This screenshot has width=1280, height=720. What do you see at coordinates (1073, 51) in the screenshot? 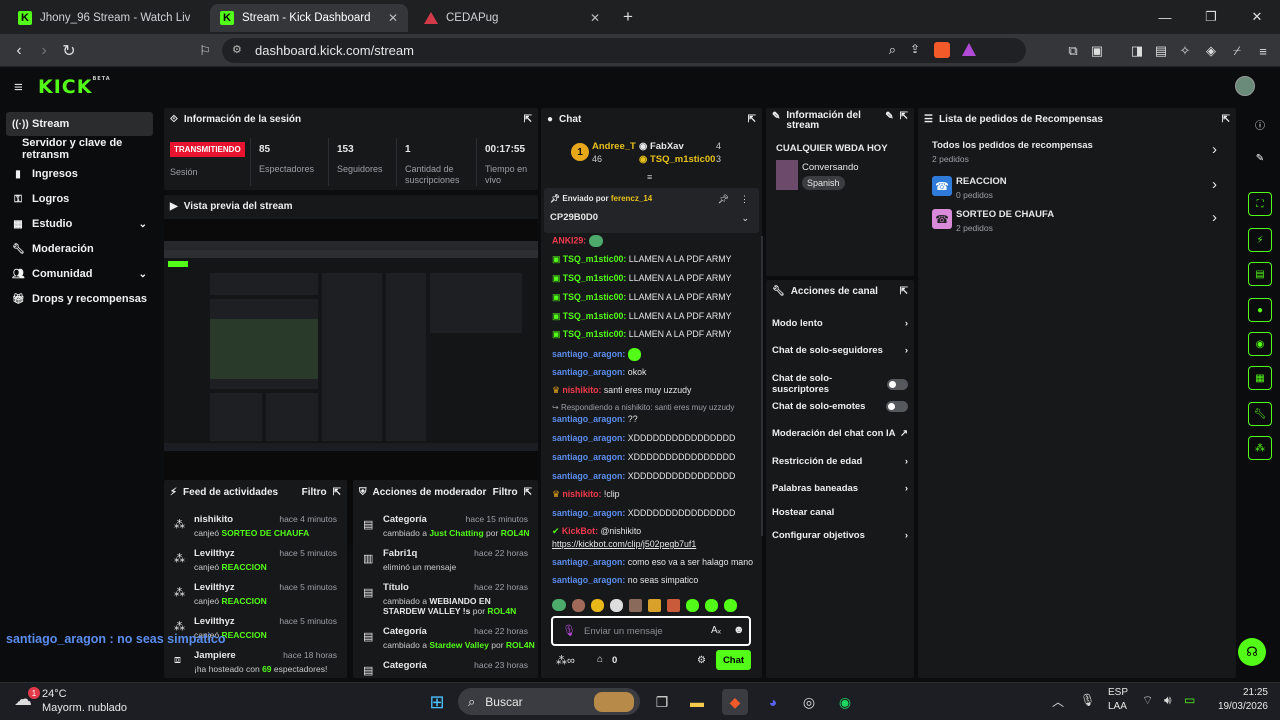
I see `extensions-icon: ⧉` at bounding box center [1073, 51].